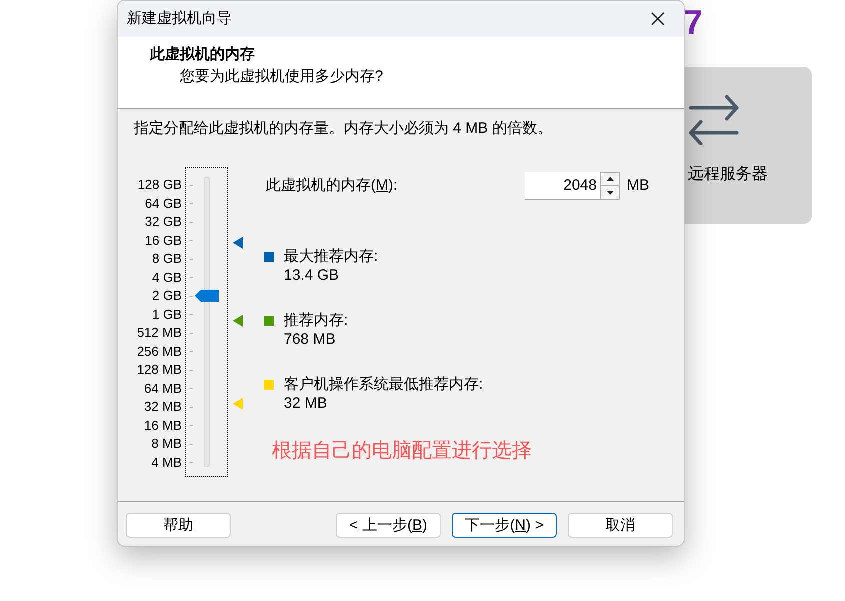 This screenshot has width=845, height=601. Describe the element at coordinates (203, 55) in the screenshot. I see `page-title: 此虚拟机的内存` at that location.